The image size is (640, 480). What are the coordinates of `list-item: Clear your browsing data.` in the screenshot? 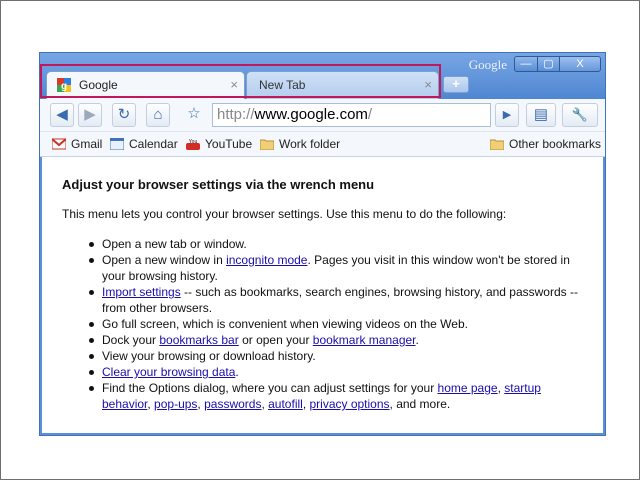 It's located at (334, 372).